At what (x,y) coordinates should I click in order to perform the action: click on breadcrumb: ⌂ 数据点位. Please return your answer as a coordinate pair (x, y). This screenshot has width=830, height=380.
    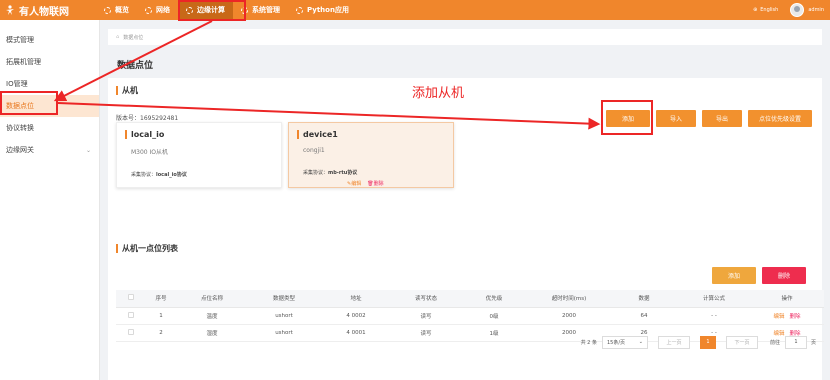
    Looking at the image, I should click on (465, 37).